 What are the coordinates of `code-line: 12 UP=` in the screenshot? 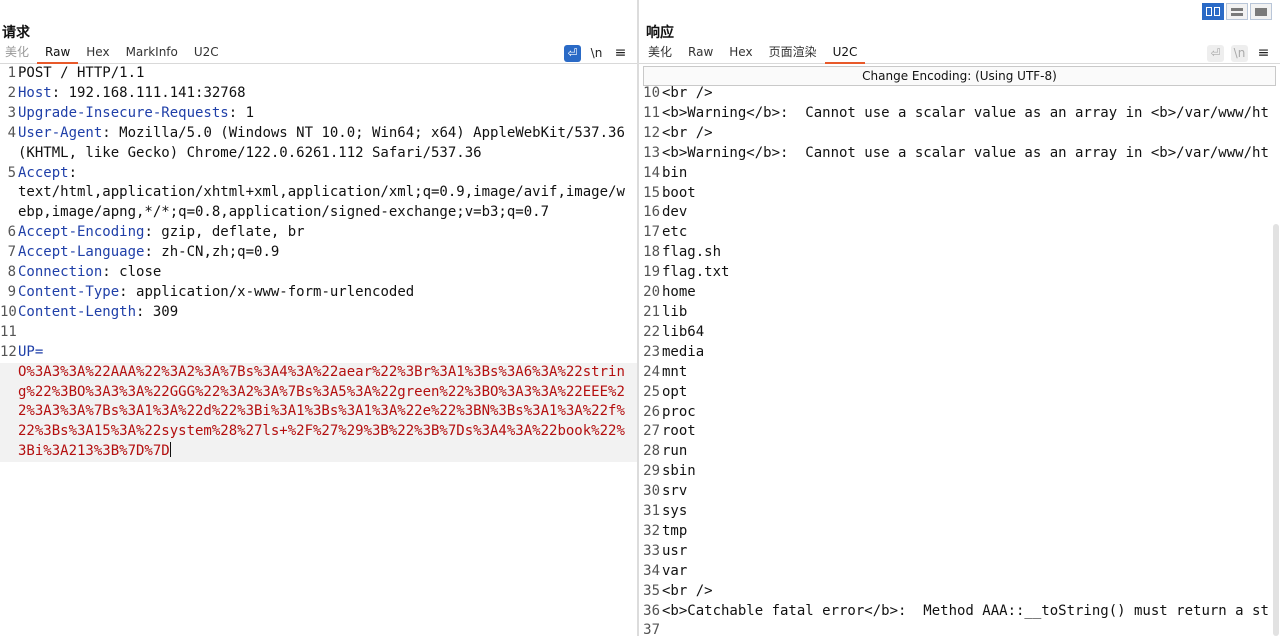 It's located at (22, 351).